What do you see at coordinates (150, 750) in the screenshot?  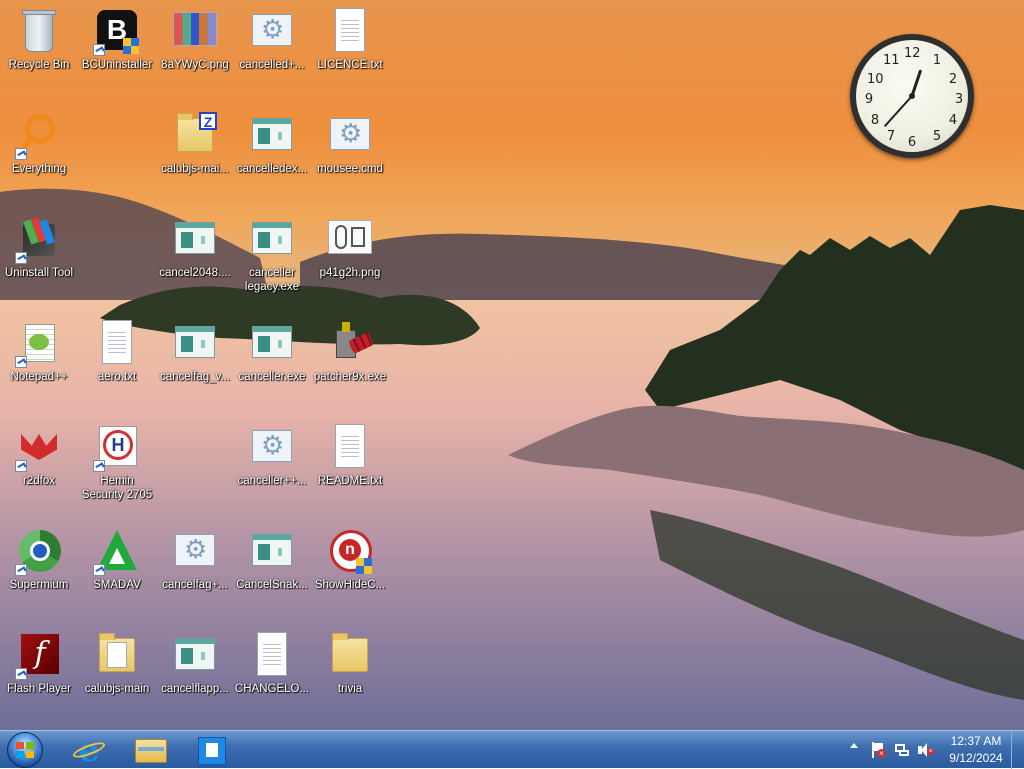 I see `taskbar-file-explorer` at bounding box center [150, 750].